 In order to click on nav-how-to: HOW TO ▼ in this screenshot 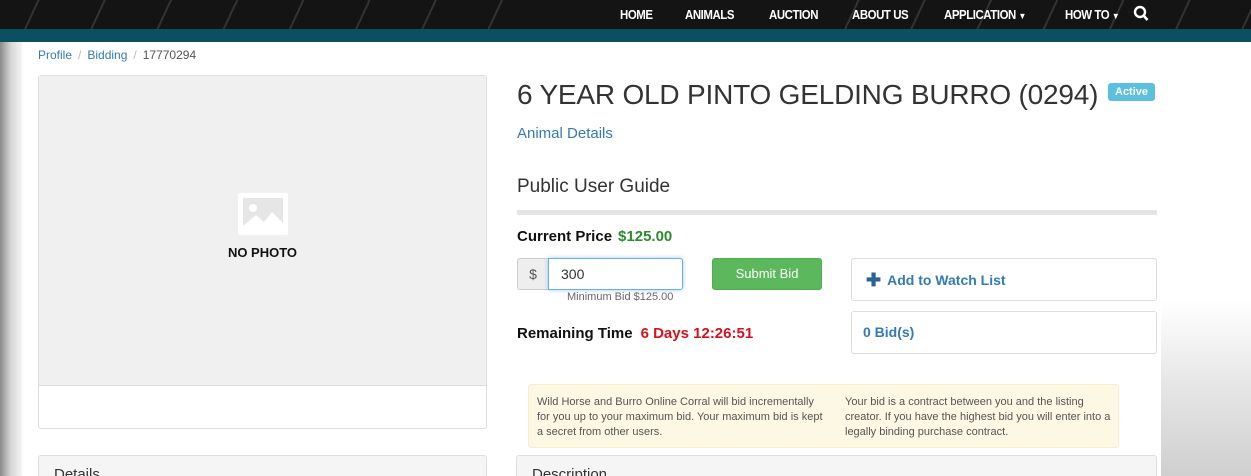, I will do `click(1092, 14)`.